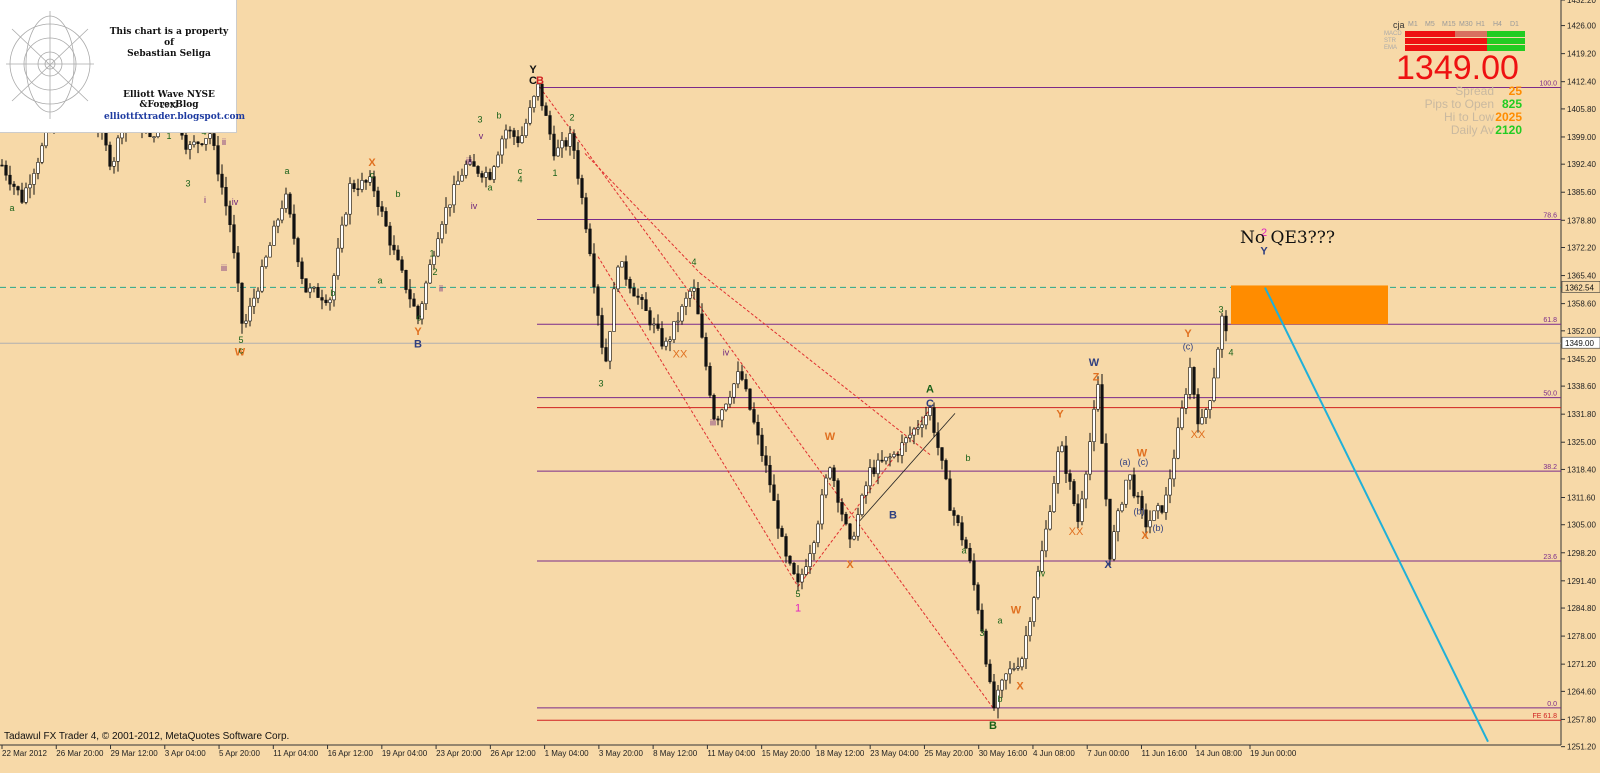  What do you see at coordinates (1480, 24) in the screenshot?
I see `timeframe-h1: H1` at bounding box center [1480, 24].